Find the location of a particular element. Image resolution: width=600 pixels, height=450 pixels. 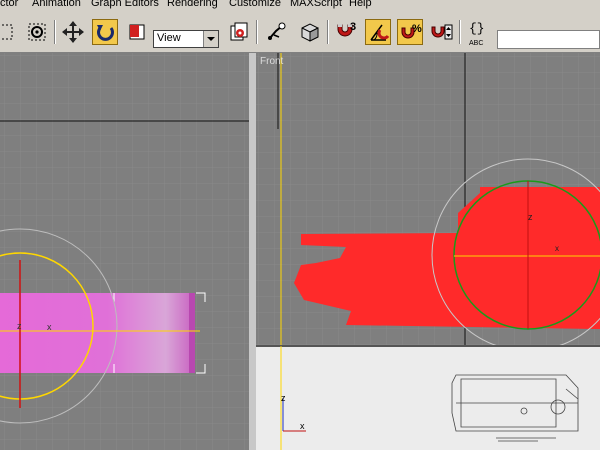

select-and-link-button is located at coordinates (276, 32).